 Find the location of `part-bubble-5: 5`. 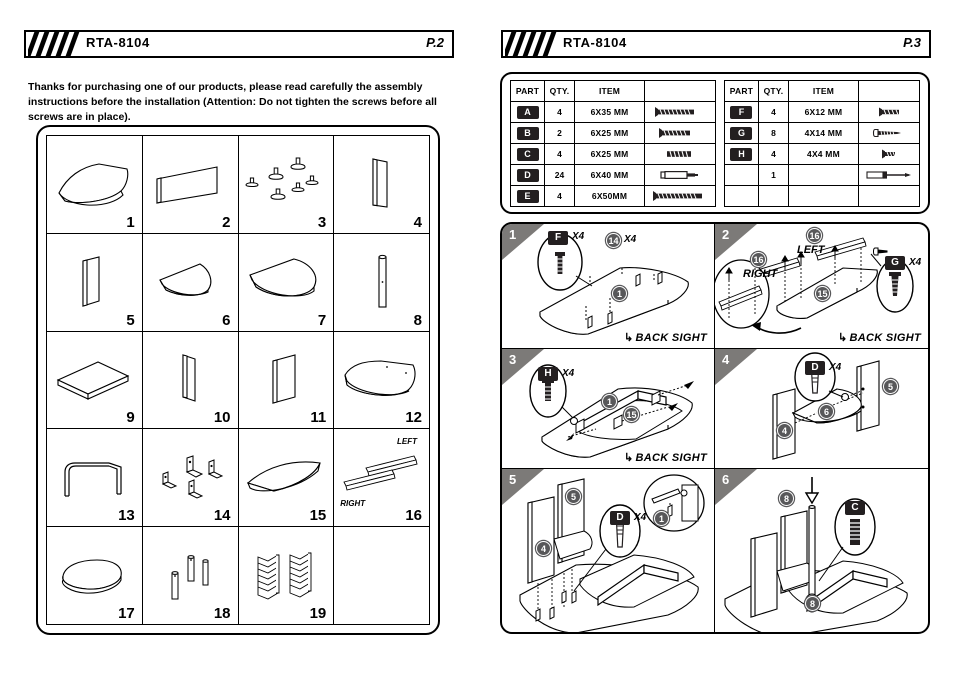

part-bubble-5: 5 is located at coordinates (890, 386).